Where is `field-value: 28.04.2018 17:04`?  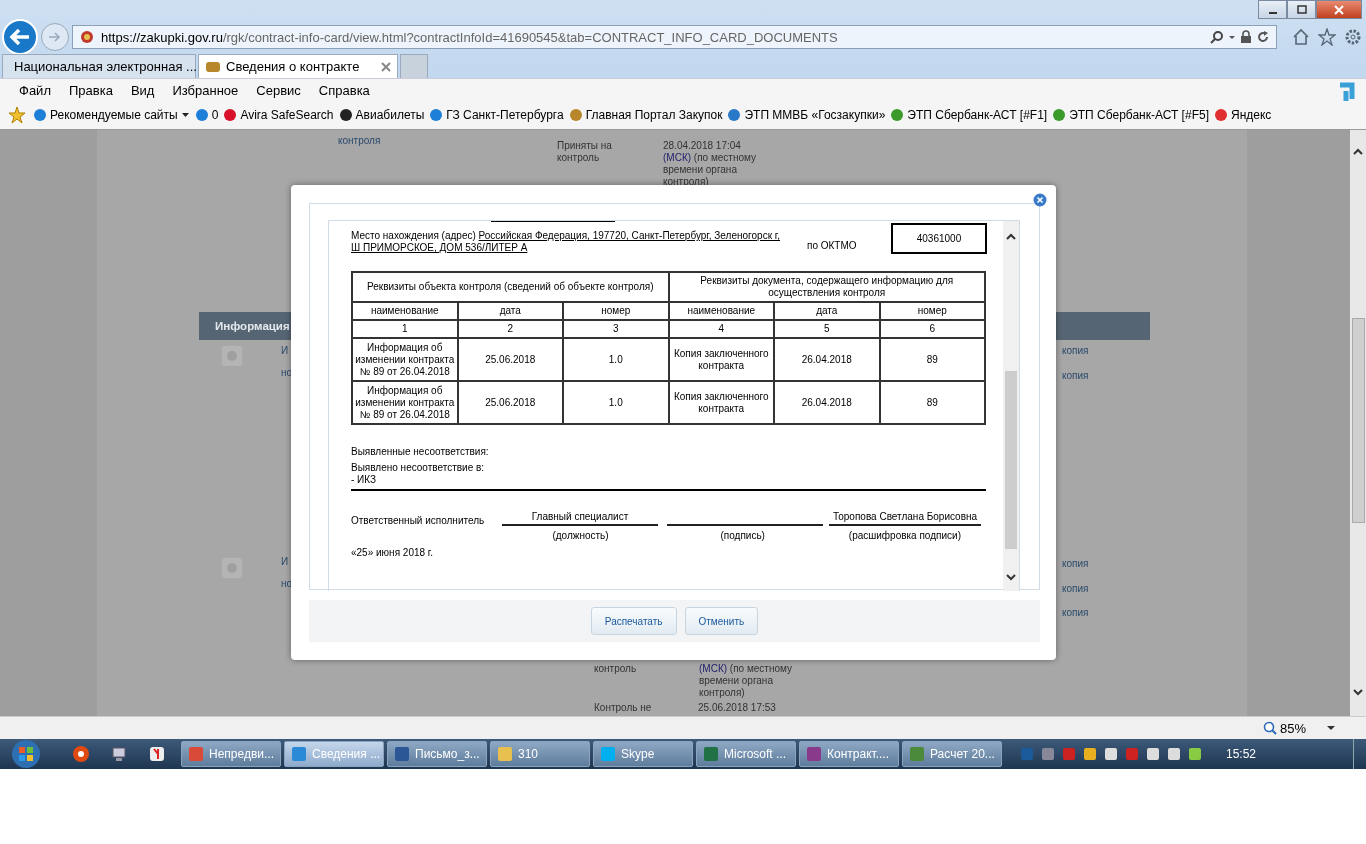 field-value: 28.04.2018 17:04 is located at coordinates (702, 146).